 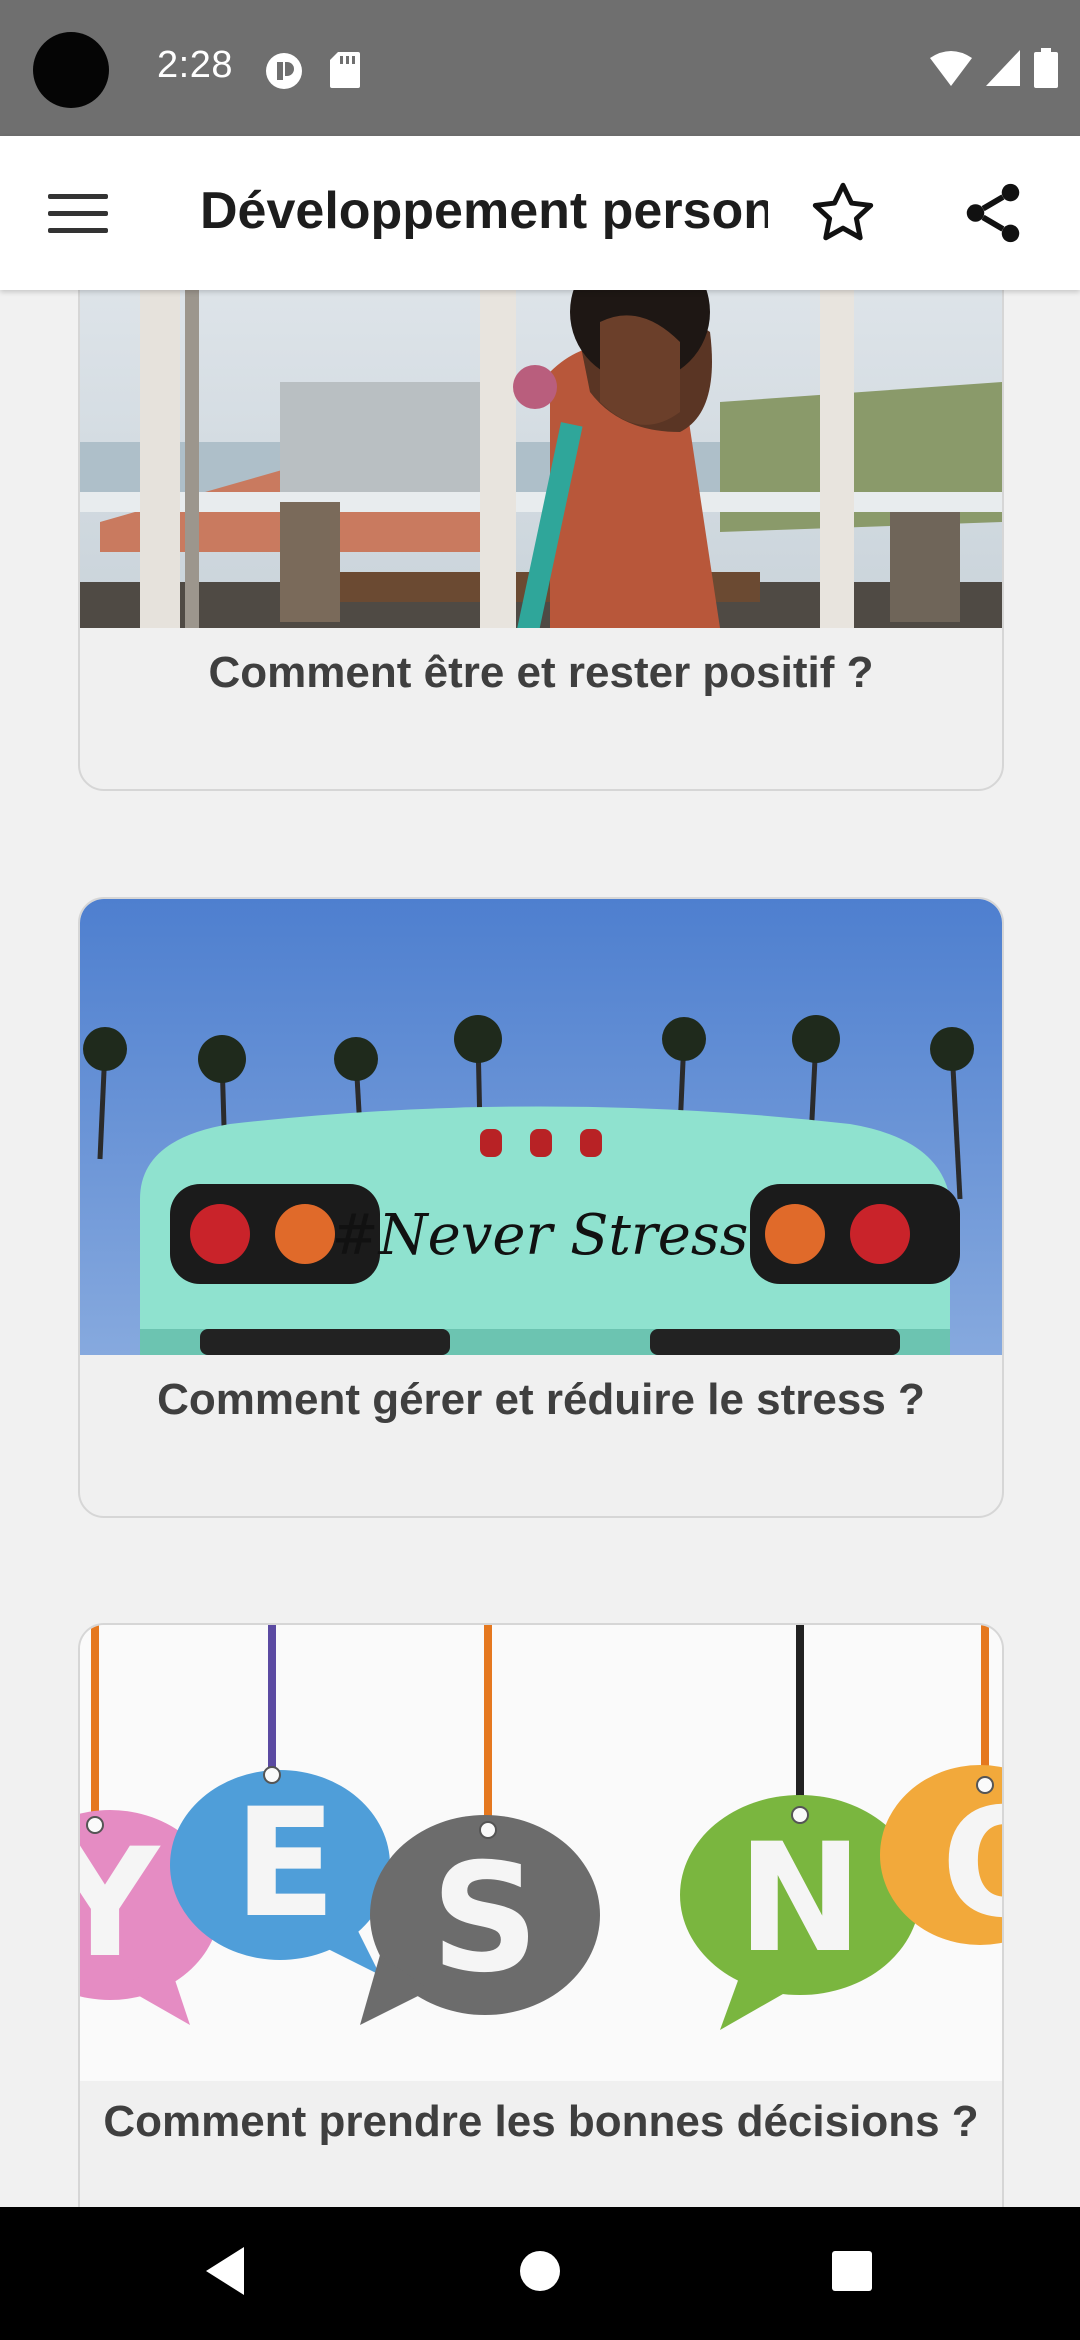 I want to click on card-title: Comment prendre les bonnes décisions ?, so click(x=541, y=2121).